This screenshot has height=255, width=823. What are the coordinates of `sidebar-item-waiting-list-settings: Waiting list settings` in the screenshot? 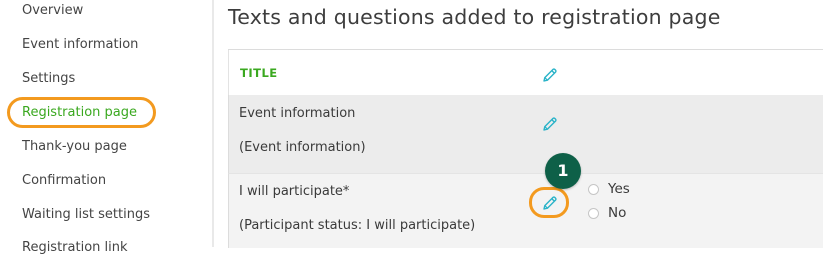 It's located at (86, 214).